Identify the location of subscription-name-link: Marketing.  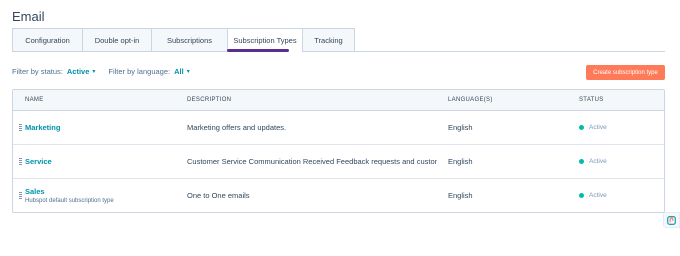
(42, 127).